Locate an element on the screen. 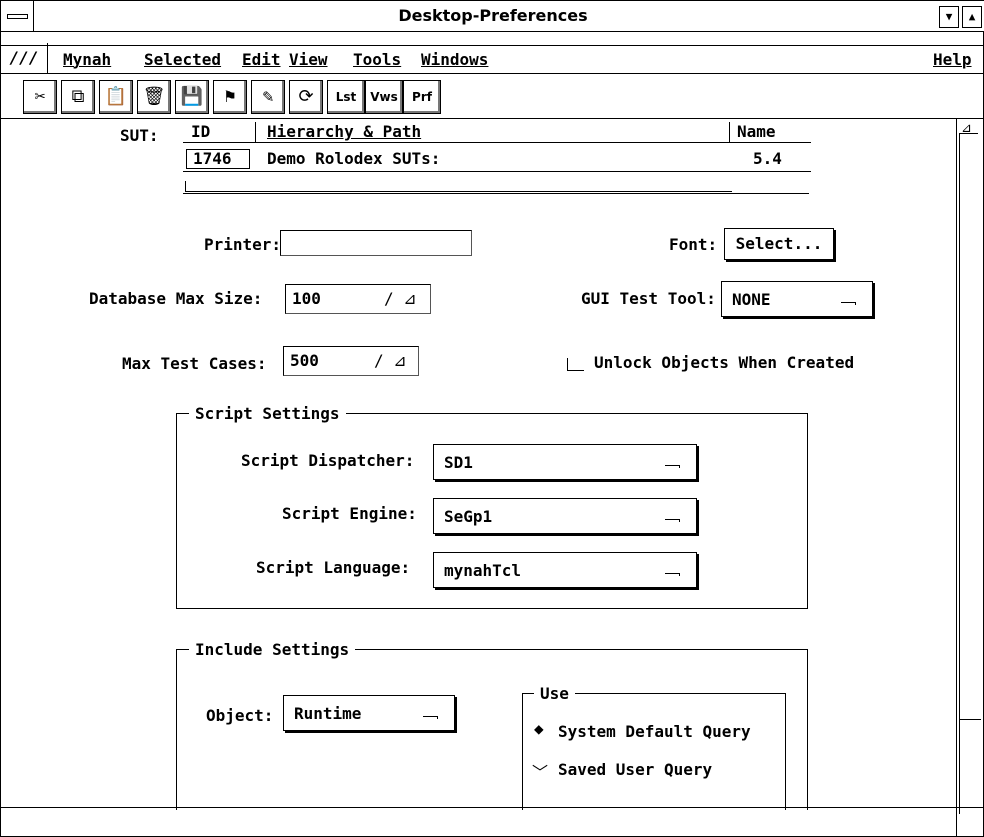  script-engine-label: Script Engine: is located at coordinates (349, 513).